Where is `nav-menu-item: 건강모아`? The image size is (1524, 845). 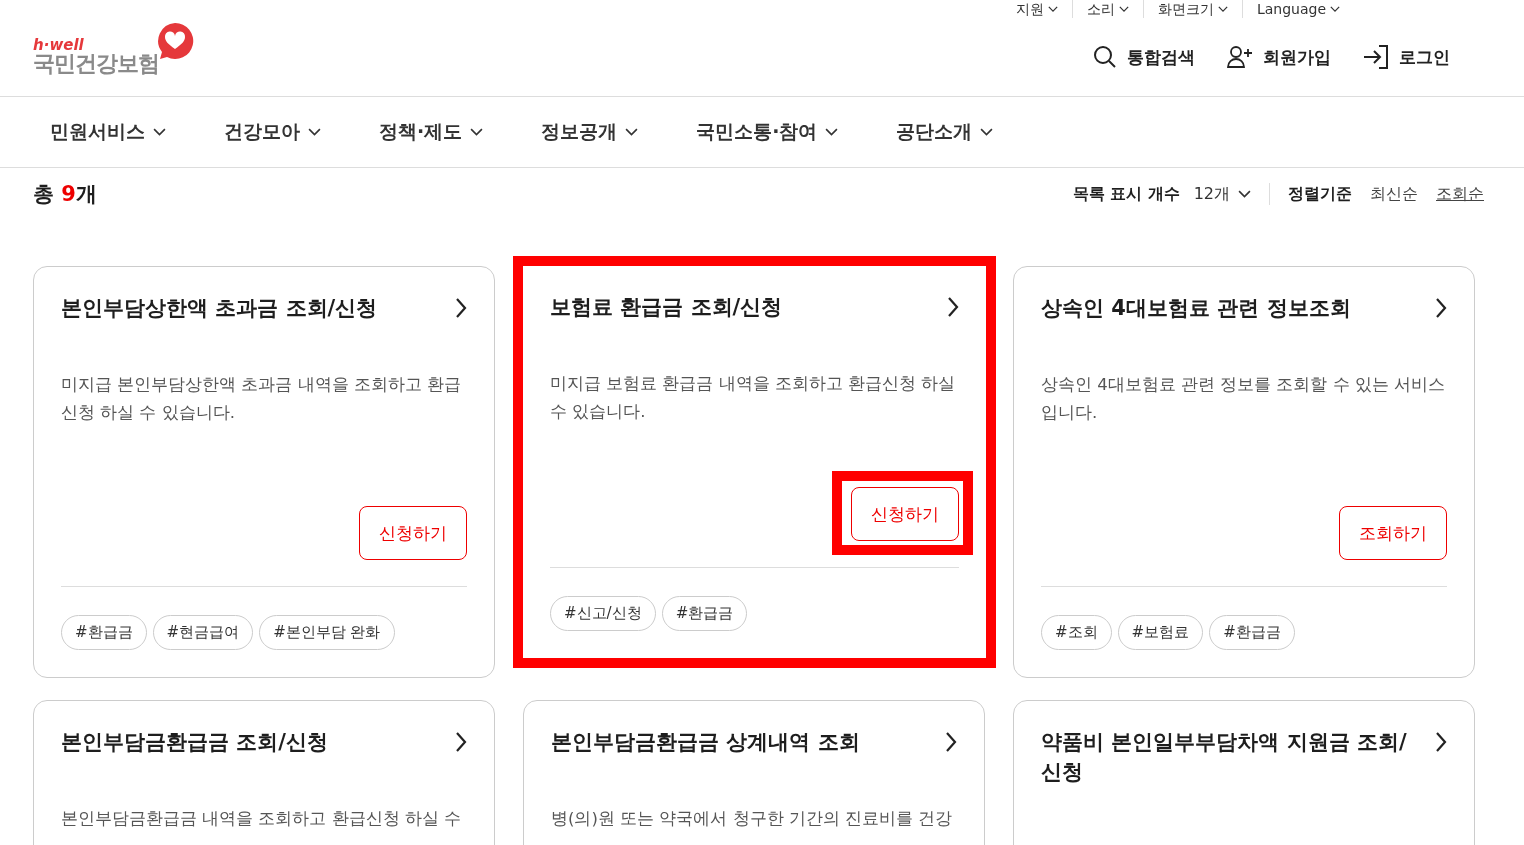 nav-menu-item: 건강모아 is located at coordinates (272, 132).